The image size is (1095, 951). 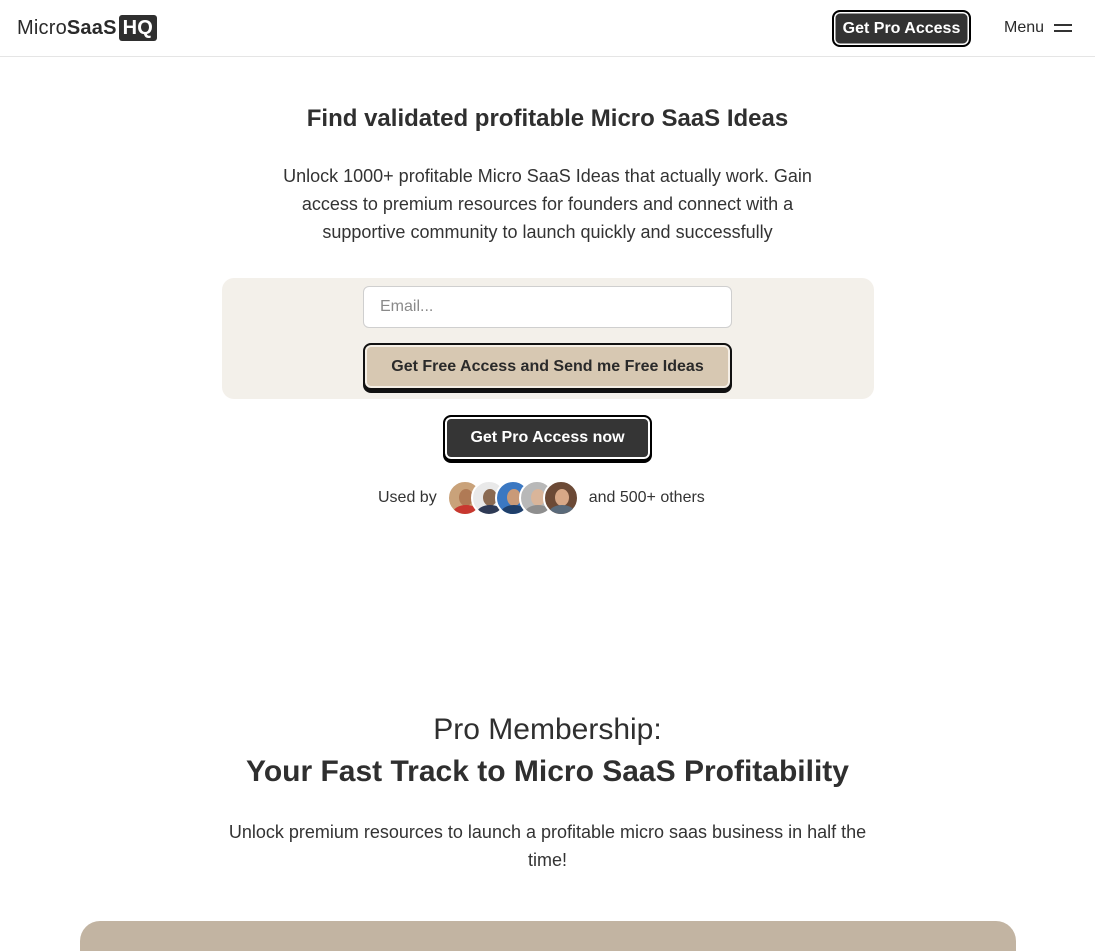 What do you see at coordinates (547, 366) in the screenshot?
I see `free-access-button: Get Free Access and Send me Free Ideas` at bounding box center [547, 366].